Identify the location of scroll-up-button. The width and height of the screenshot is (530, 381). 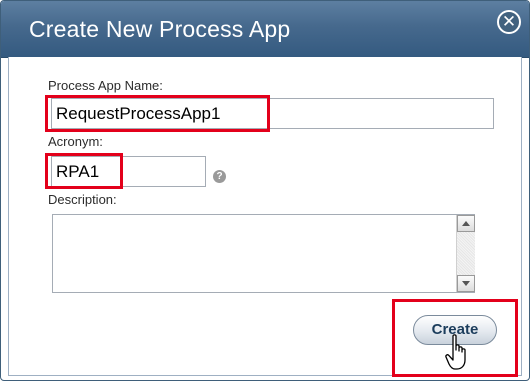
(466, 223).